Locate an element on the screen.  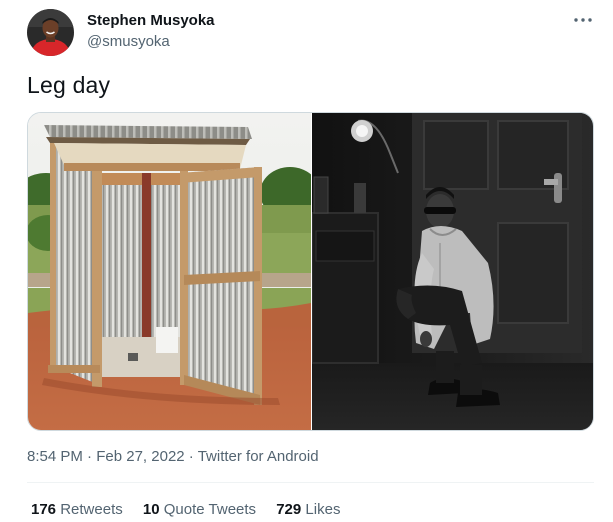
tweet-text: Leg day is located at coordinates (69, 85).